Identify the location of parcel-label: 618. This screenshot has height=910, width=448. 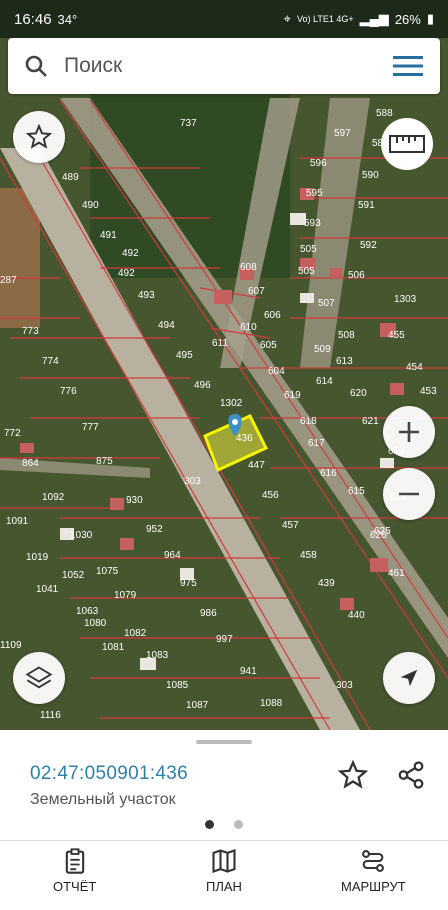
(308, 421).